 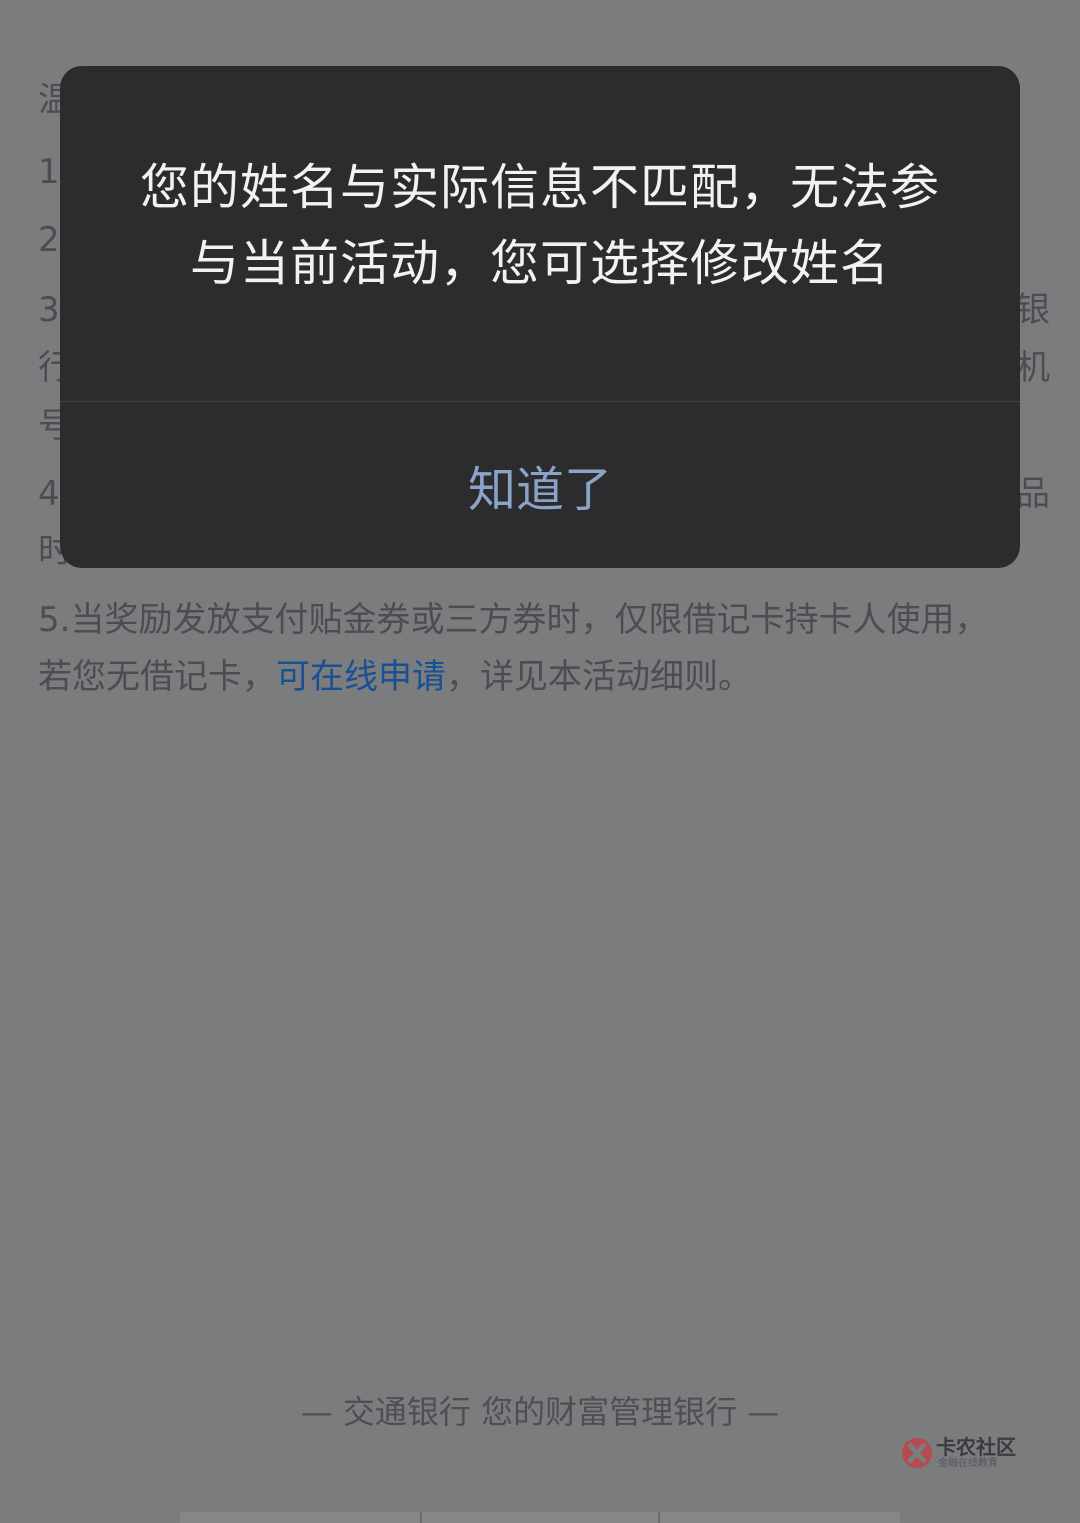 What do you see at coordinates (1033, 368) in the screenshot?
I see `notice-item-3-line-2-end: 机` at bounding box center [1033, 368].